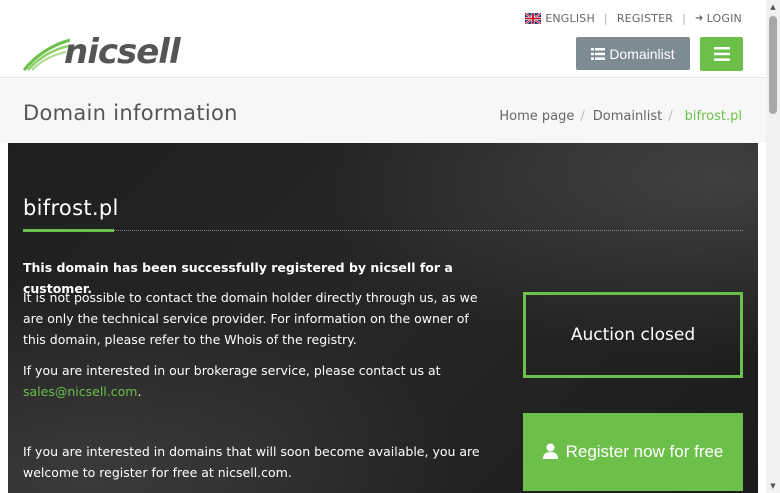 The width and height of the screenshot is (780, 493). I want to click on hamburger-icon, so click(721, 54).